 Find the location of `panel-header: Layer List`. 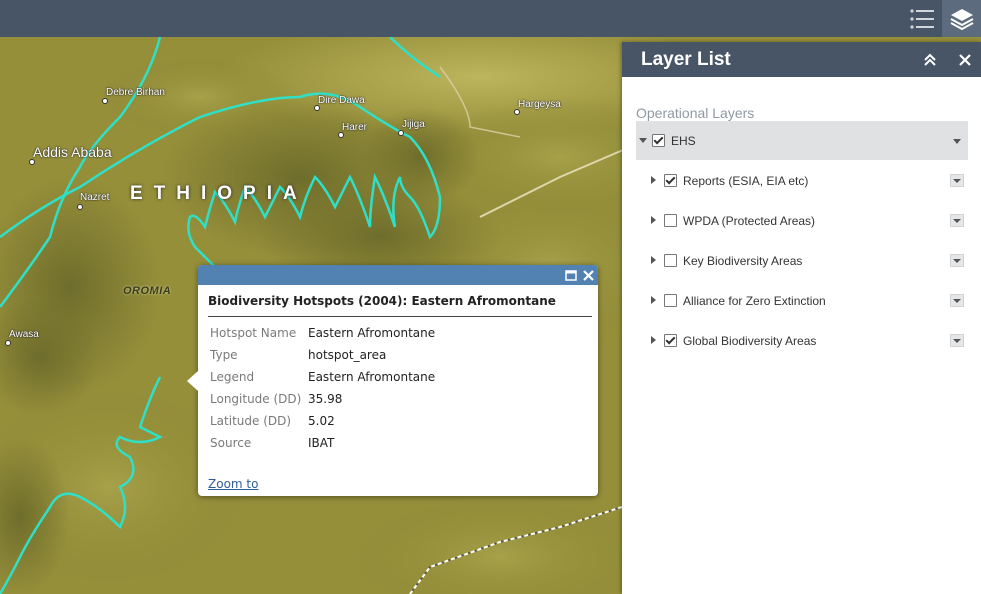

panel-header: Layer List is located at coordinates (801, 59).